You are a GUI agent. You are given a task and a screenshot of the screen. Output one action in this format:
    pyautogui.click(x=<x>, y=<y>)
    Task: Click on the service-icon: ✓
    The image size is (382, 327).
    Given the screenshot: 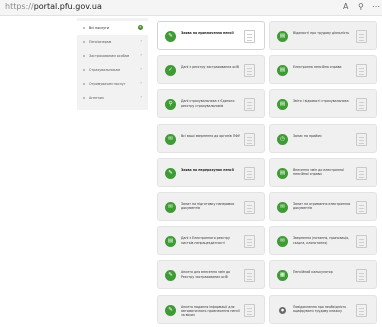 What is the action you would take?
    pyautogui.click(x=170, y=71)
    